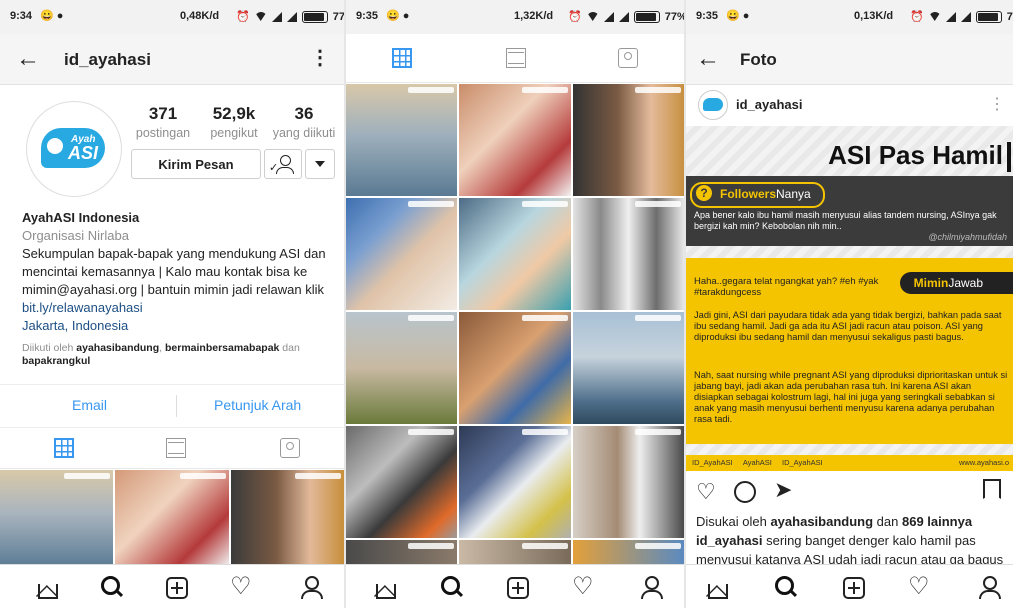 The width and height of the screenshot is (1013, 608). Describe the element at coordinates (75, 235) in the screenshot. I see `profile-category: Organisasi Nirlaba` at that location.